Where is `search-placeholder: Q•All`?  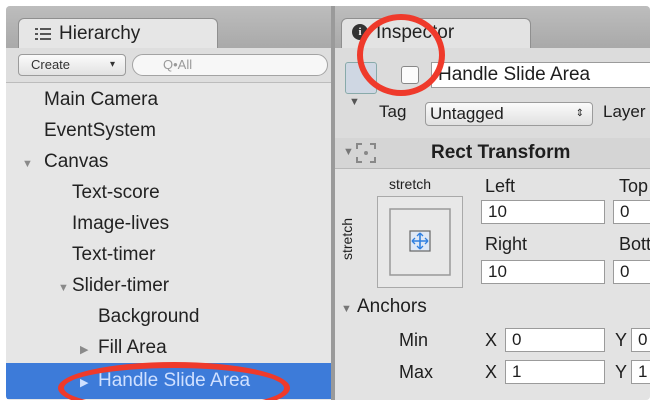
search-placeholder: Q•All is located at coordinates (178, 64).